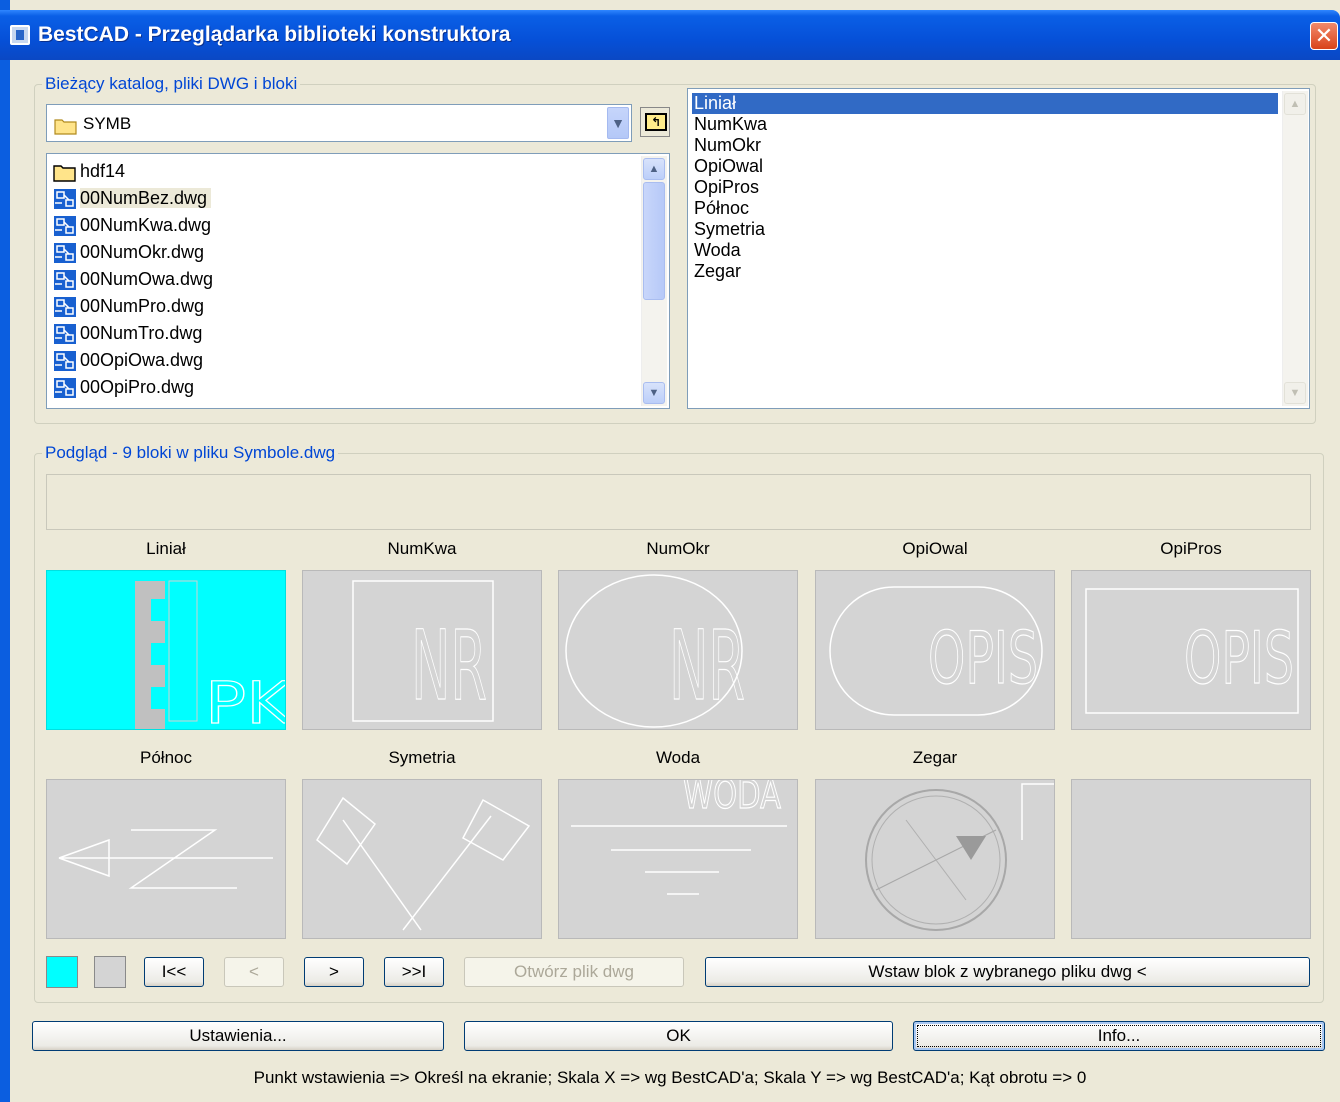 Image resolution: width=1340 pixels, height=1102 pixels. I want to click on thumbnail-label: Woda, so click(678, 757).